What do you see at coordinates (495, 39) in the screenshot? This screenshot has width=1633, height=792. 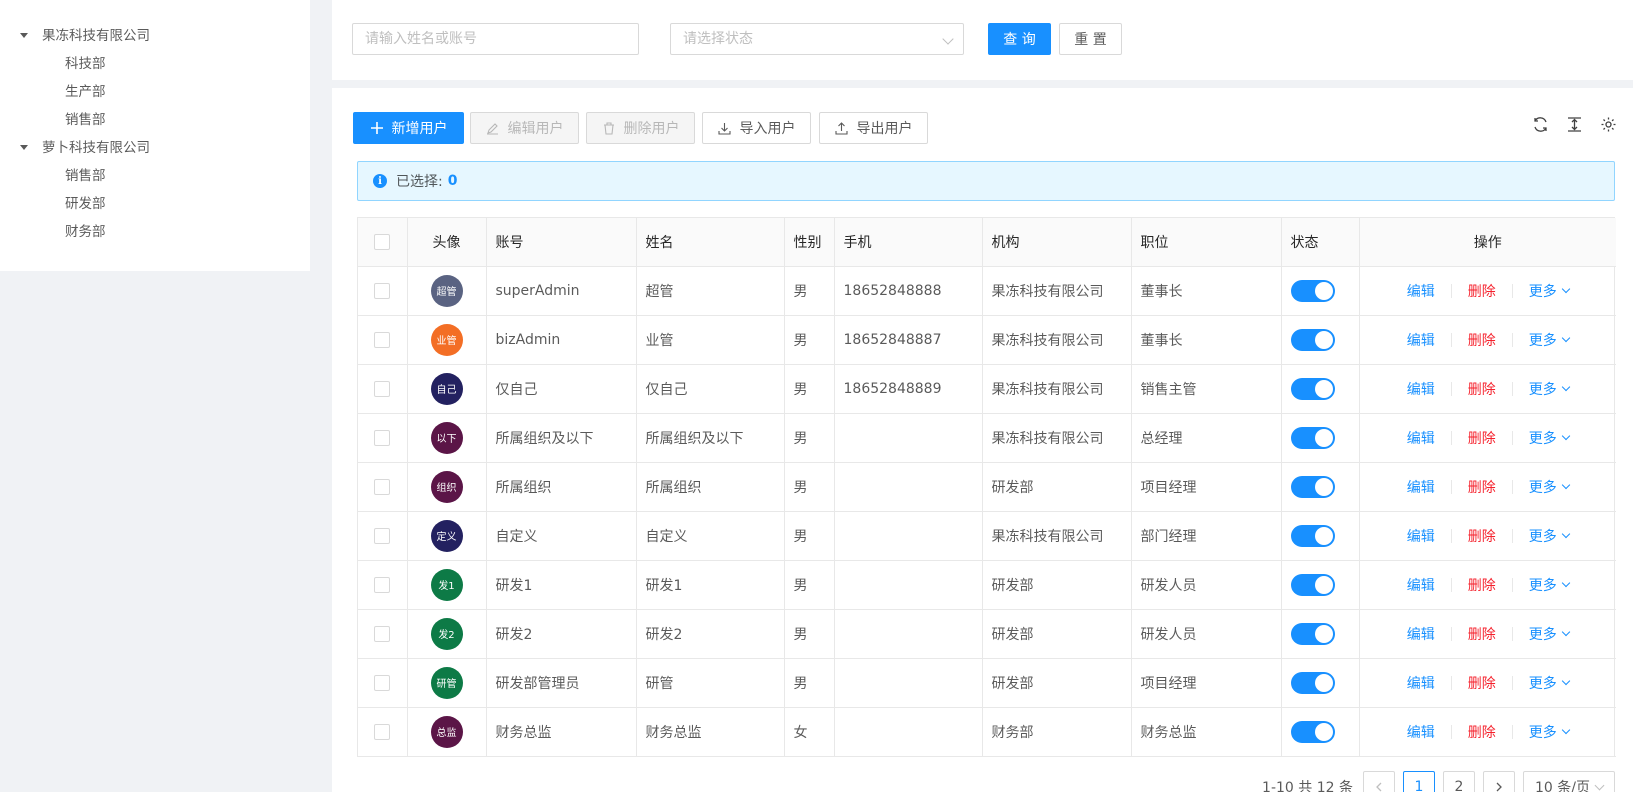 I see `name-search-input` at bounding box center [495, 39].